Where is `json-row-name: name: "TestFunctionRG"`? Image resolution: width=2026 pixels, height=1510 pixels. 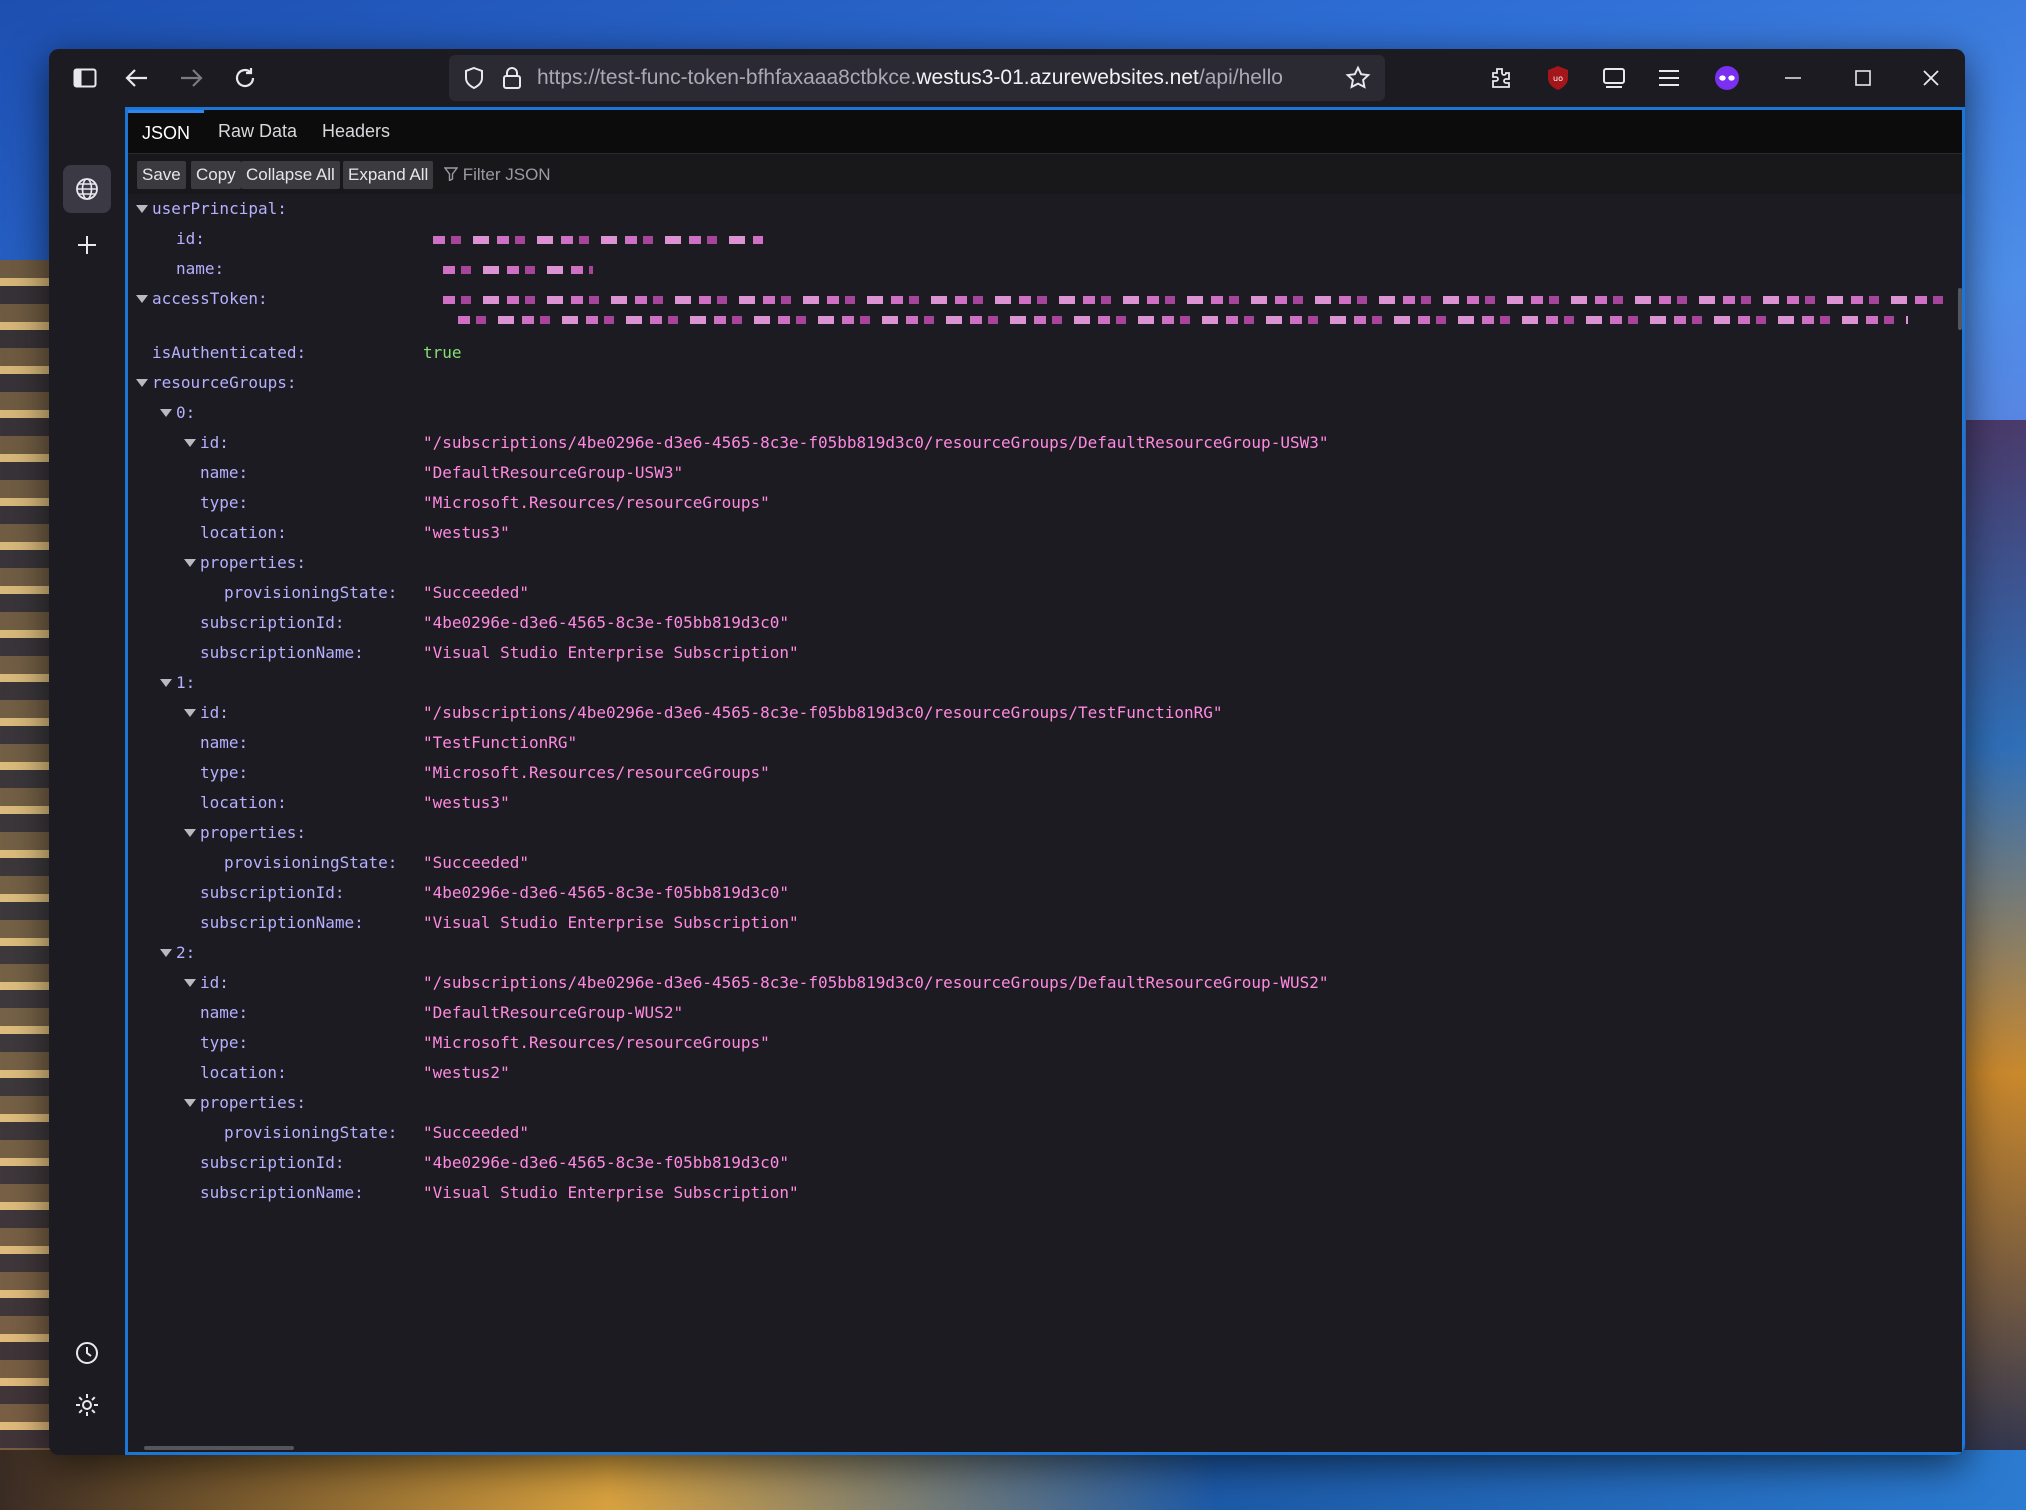 json-row-name: name: "TestFunctionRG" is located at coordinates (1045, 743).